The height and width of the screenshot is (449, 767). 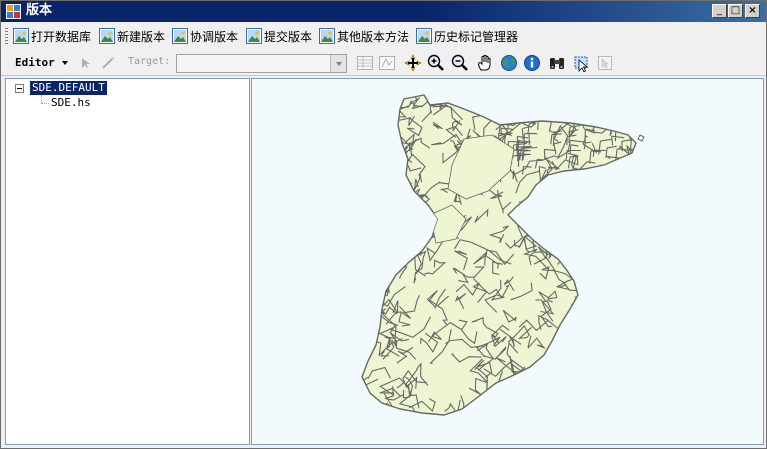 I want to click on clear-selection-icon, so click(x=605, y=63).